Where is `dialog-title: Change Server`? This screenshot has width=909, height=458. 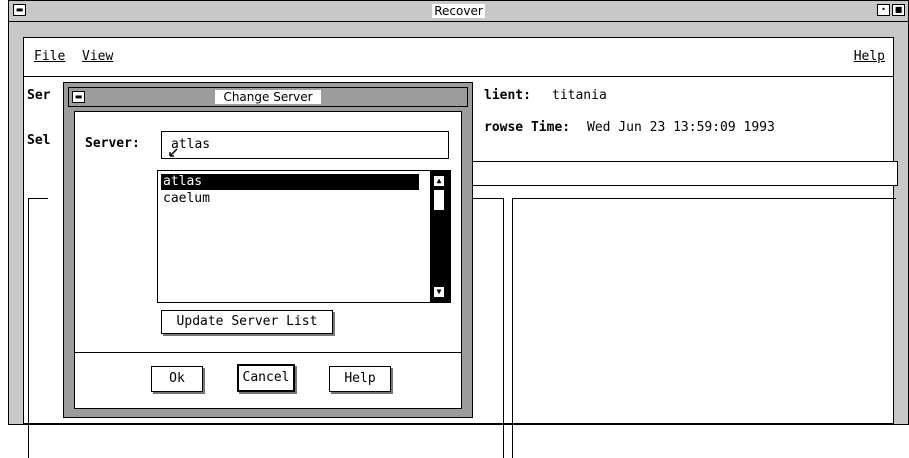 dialog-title: Change Server is located at coordinates (268, 97).